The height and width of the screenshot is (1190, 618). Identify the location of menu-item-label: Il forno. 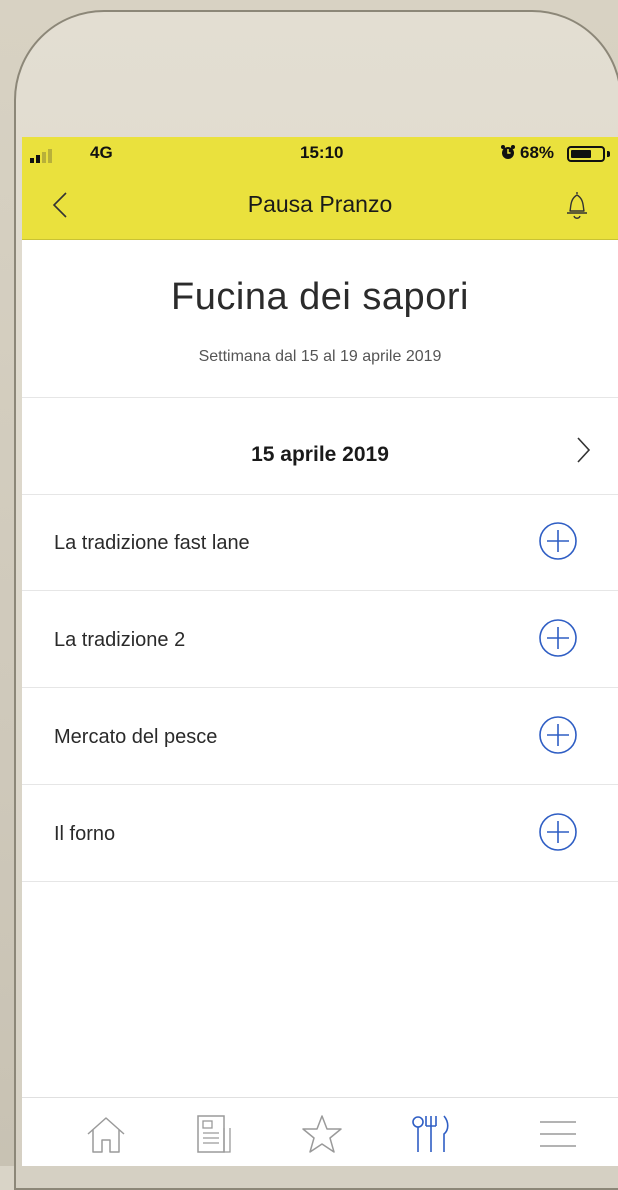
(85, 834).